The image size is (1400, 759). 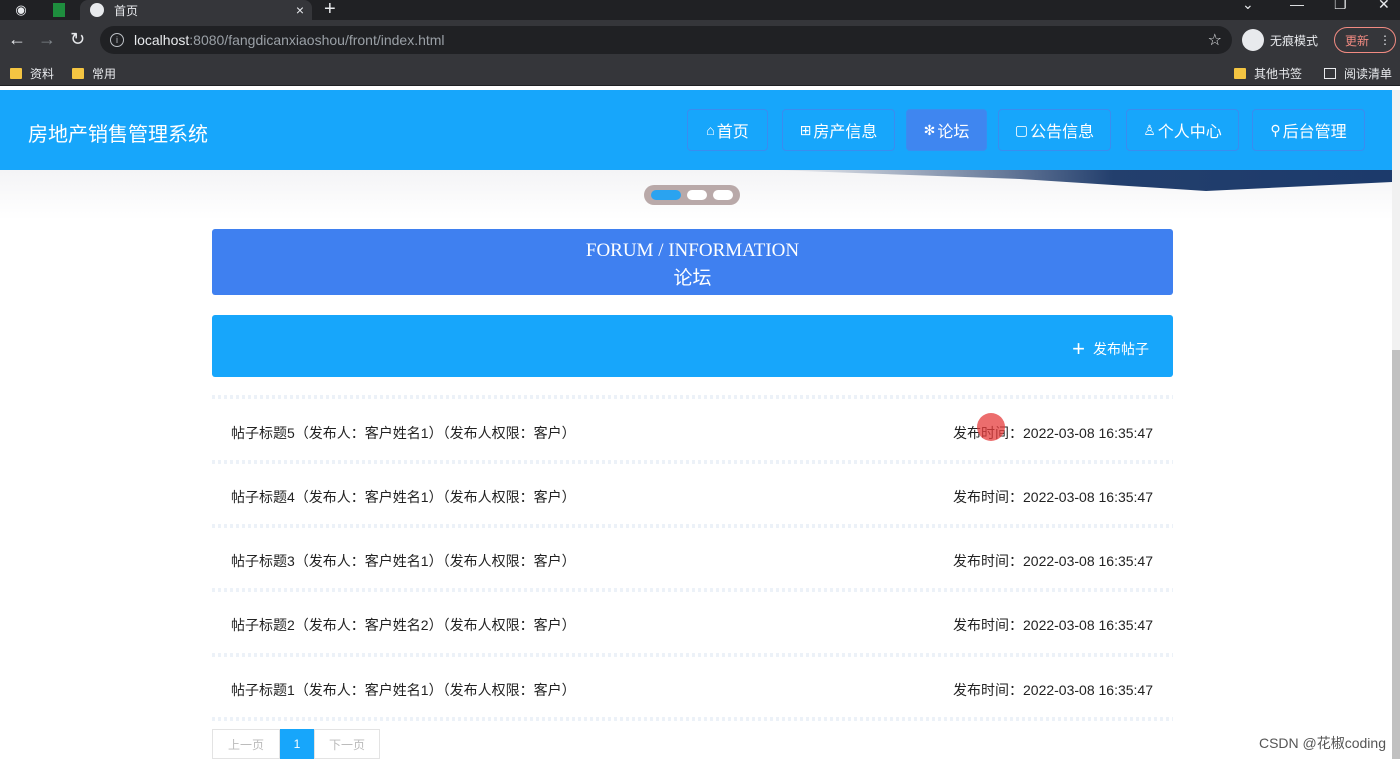 I want to click on forum-heading-cn: 论坛, so click(x=692, y=278).